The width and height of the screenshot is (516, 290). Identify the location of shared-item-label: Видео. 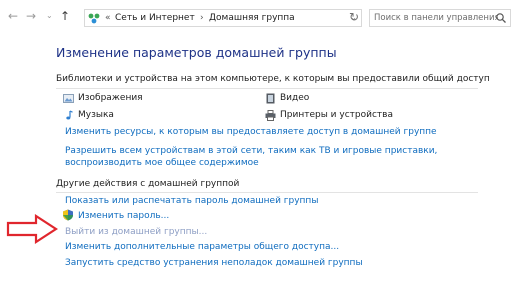
(295, 98).